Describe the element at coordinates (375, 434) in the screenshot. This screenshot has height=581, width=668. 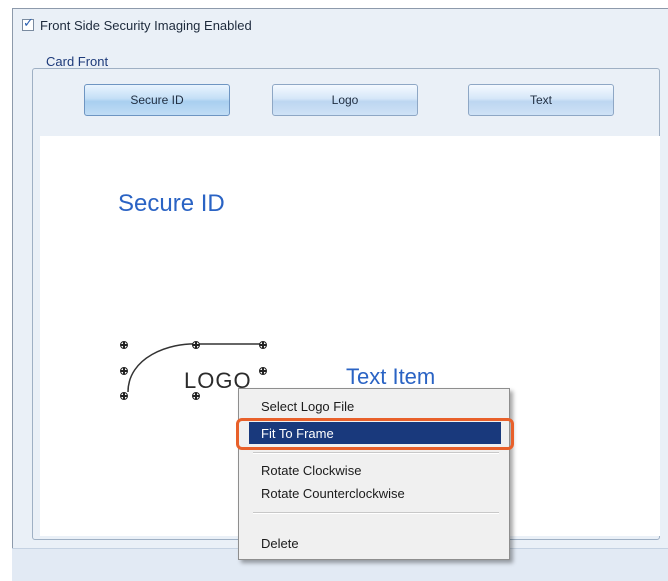
I see `callout-highlight` at that location.